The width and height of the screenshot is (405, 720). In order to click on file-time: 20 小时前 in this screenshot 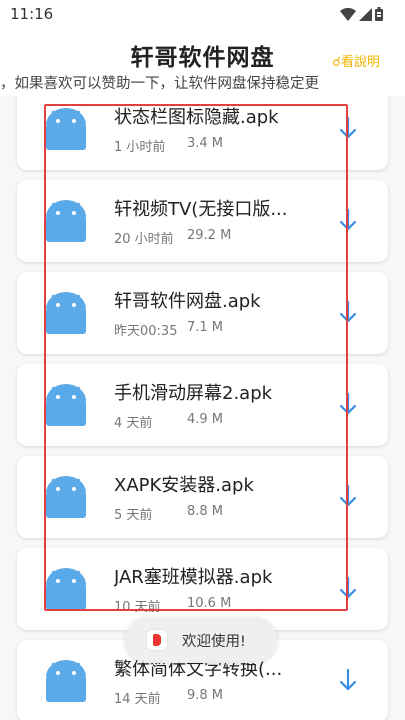, I will do `click(144, 239)`.